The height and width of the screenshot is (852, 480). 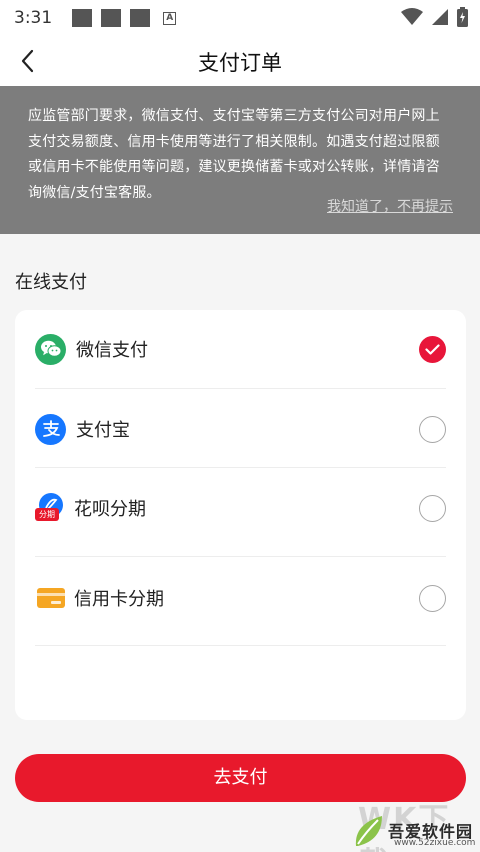 I want to click on leaf-logo-icon, so click(x=368, y=831).